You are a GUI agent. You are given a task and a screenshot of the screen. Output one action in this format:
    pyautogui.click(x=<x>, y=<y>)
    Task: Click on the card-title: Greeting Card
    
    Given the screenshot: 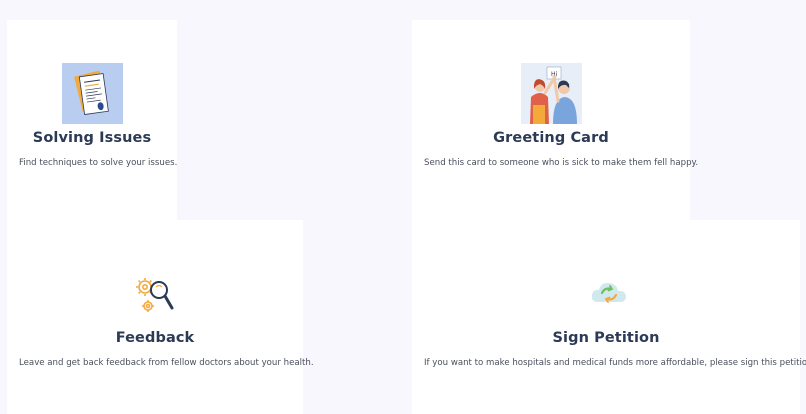 What is the action you would take?
    pyautogui.click(x=551, y=138)
    